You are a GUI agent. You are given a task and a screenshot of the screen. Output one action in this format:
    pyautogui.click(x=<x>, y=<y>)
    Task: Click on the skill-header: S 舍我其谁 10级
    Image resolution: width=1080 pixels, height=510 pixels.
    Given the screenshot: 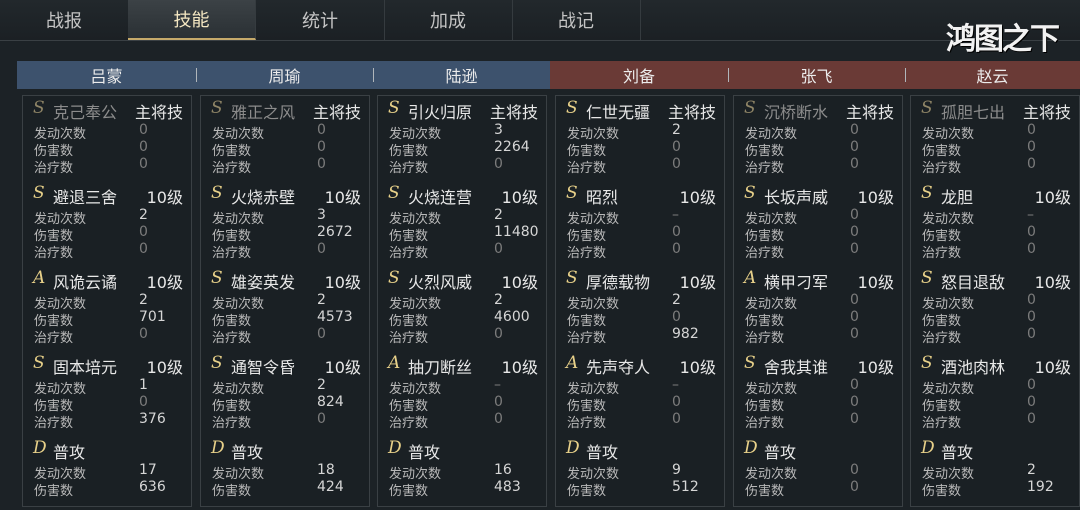 What is the action you would take?
    pyautogui.click(x=822, y=365)
    